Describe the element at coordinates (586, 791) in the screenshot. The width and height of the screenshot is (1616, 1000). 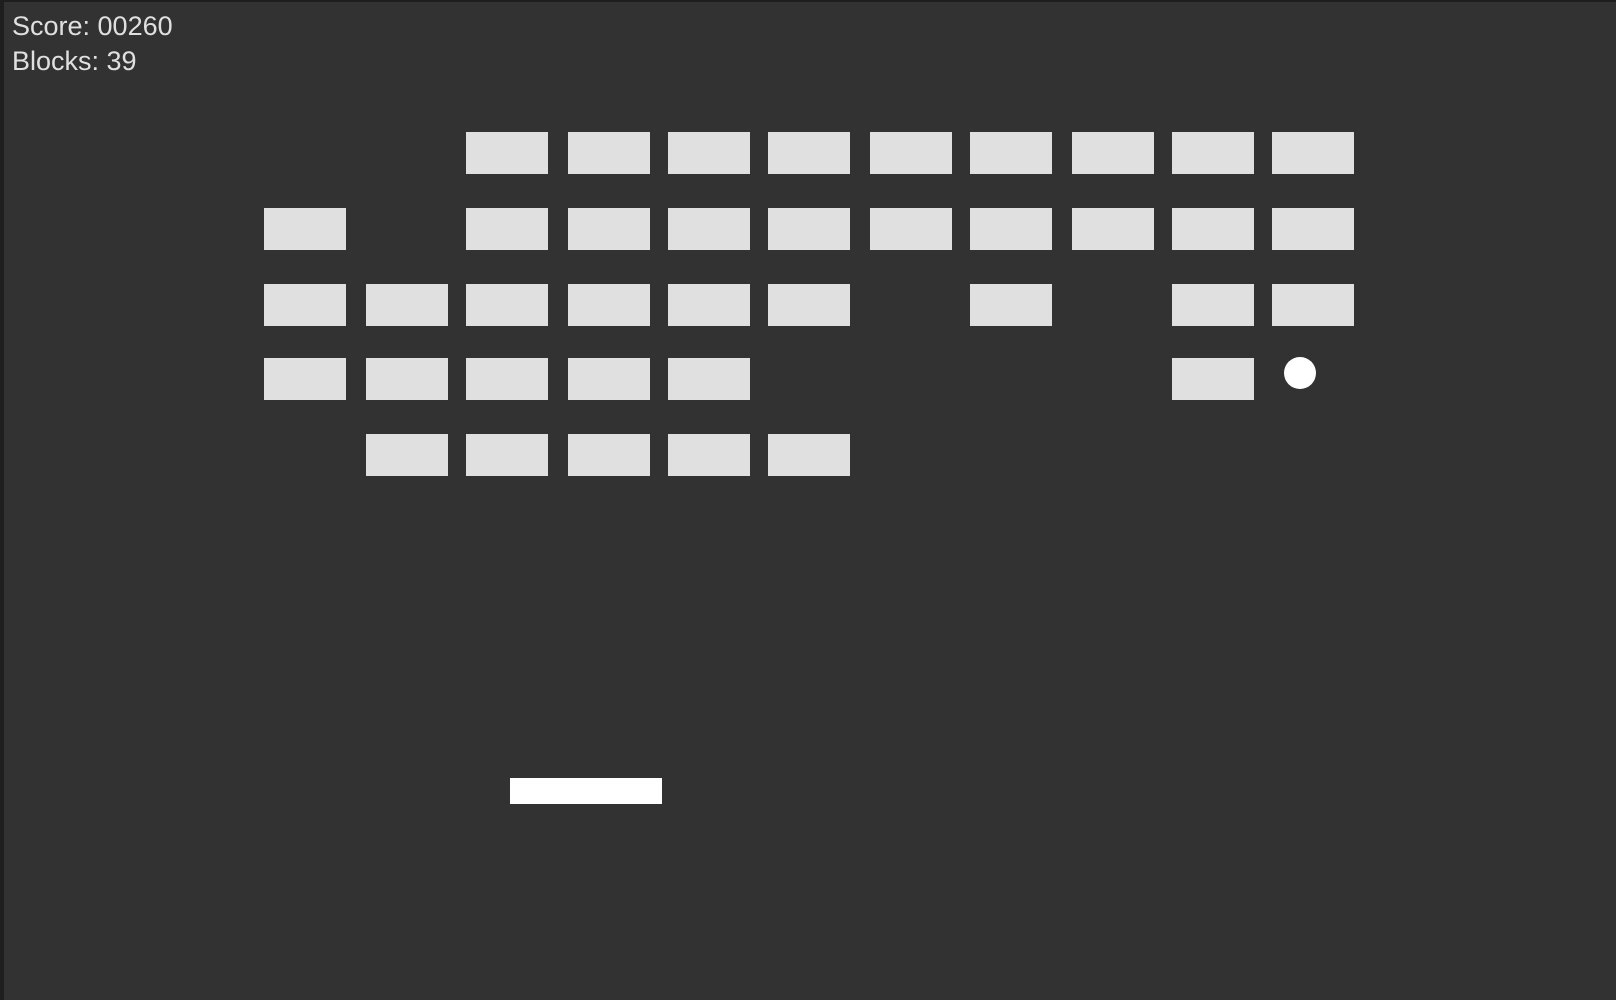
I see `paddle` at that location.